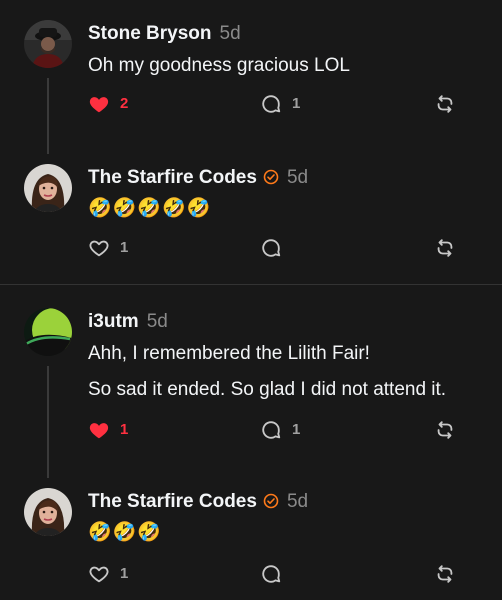 The image size is (502, 600). I want to click on post-text: Ahh, I remembered the Lilith Fair!, so click(229, 353).